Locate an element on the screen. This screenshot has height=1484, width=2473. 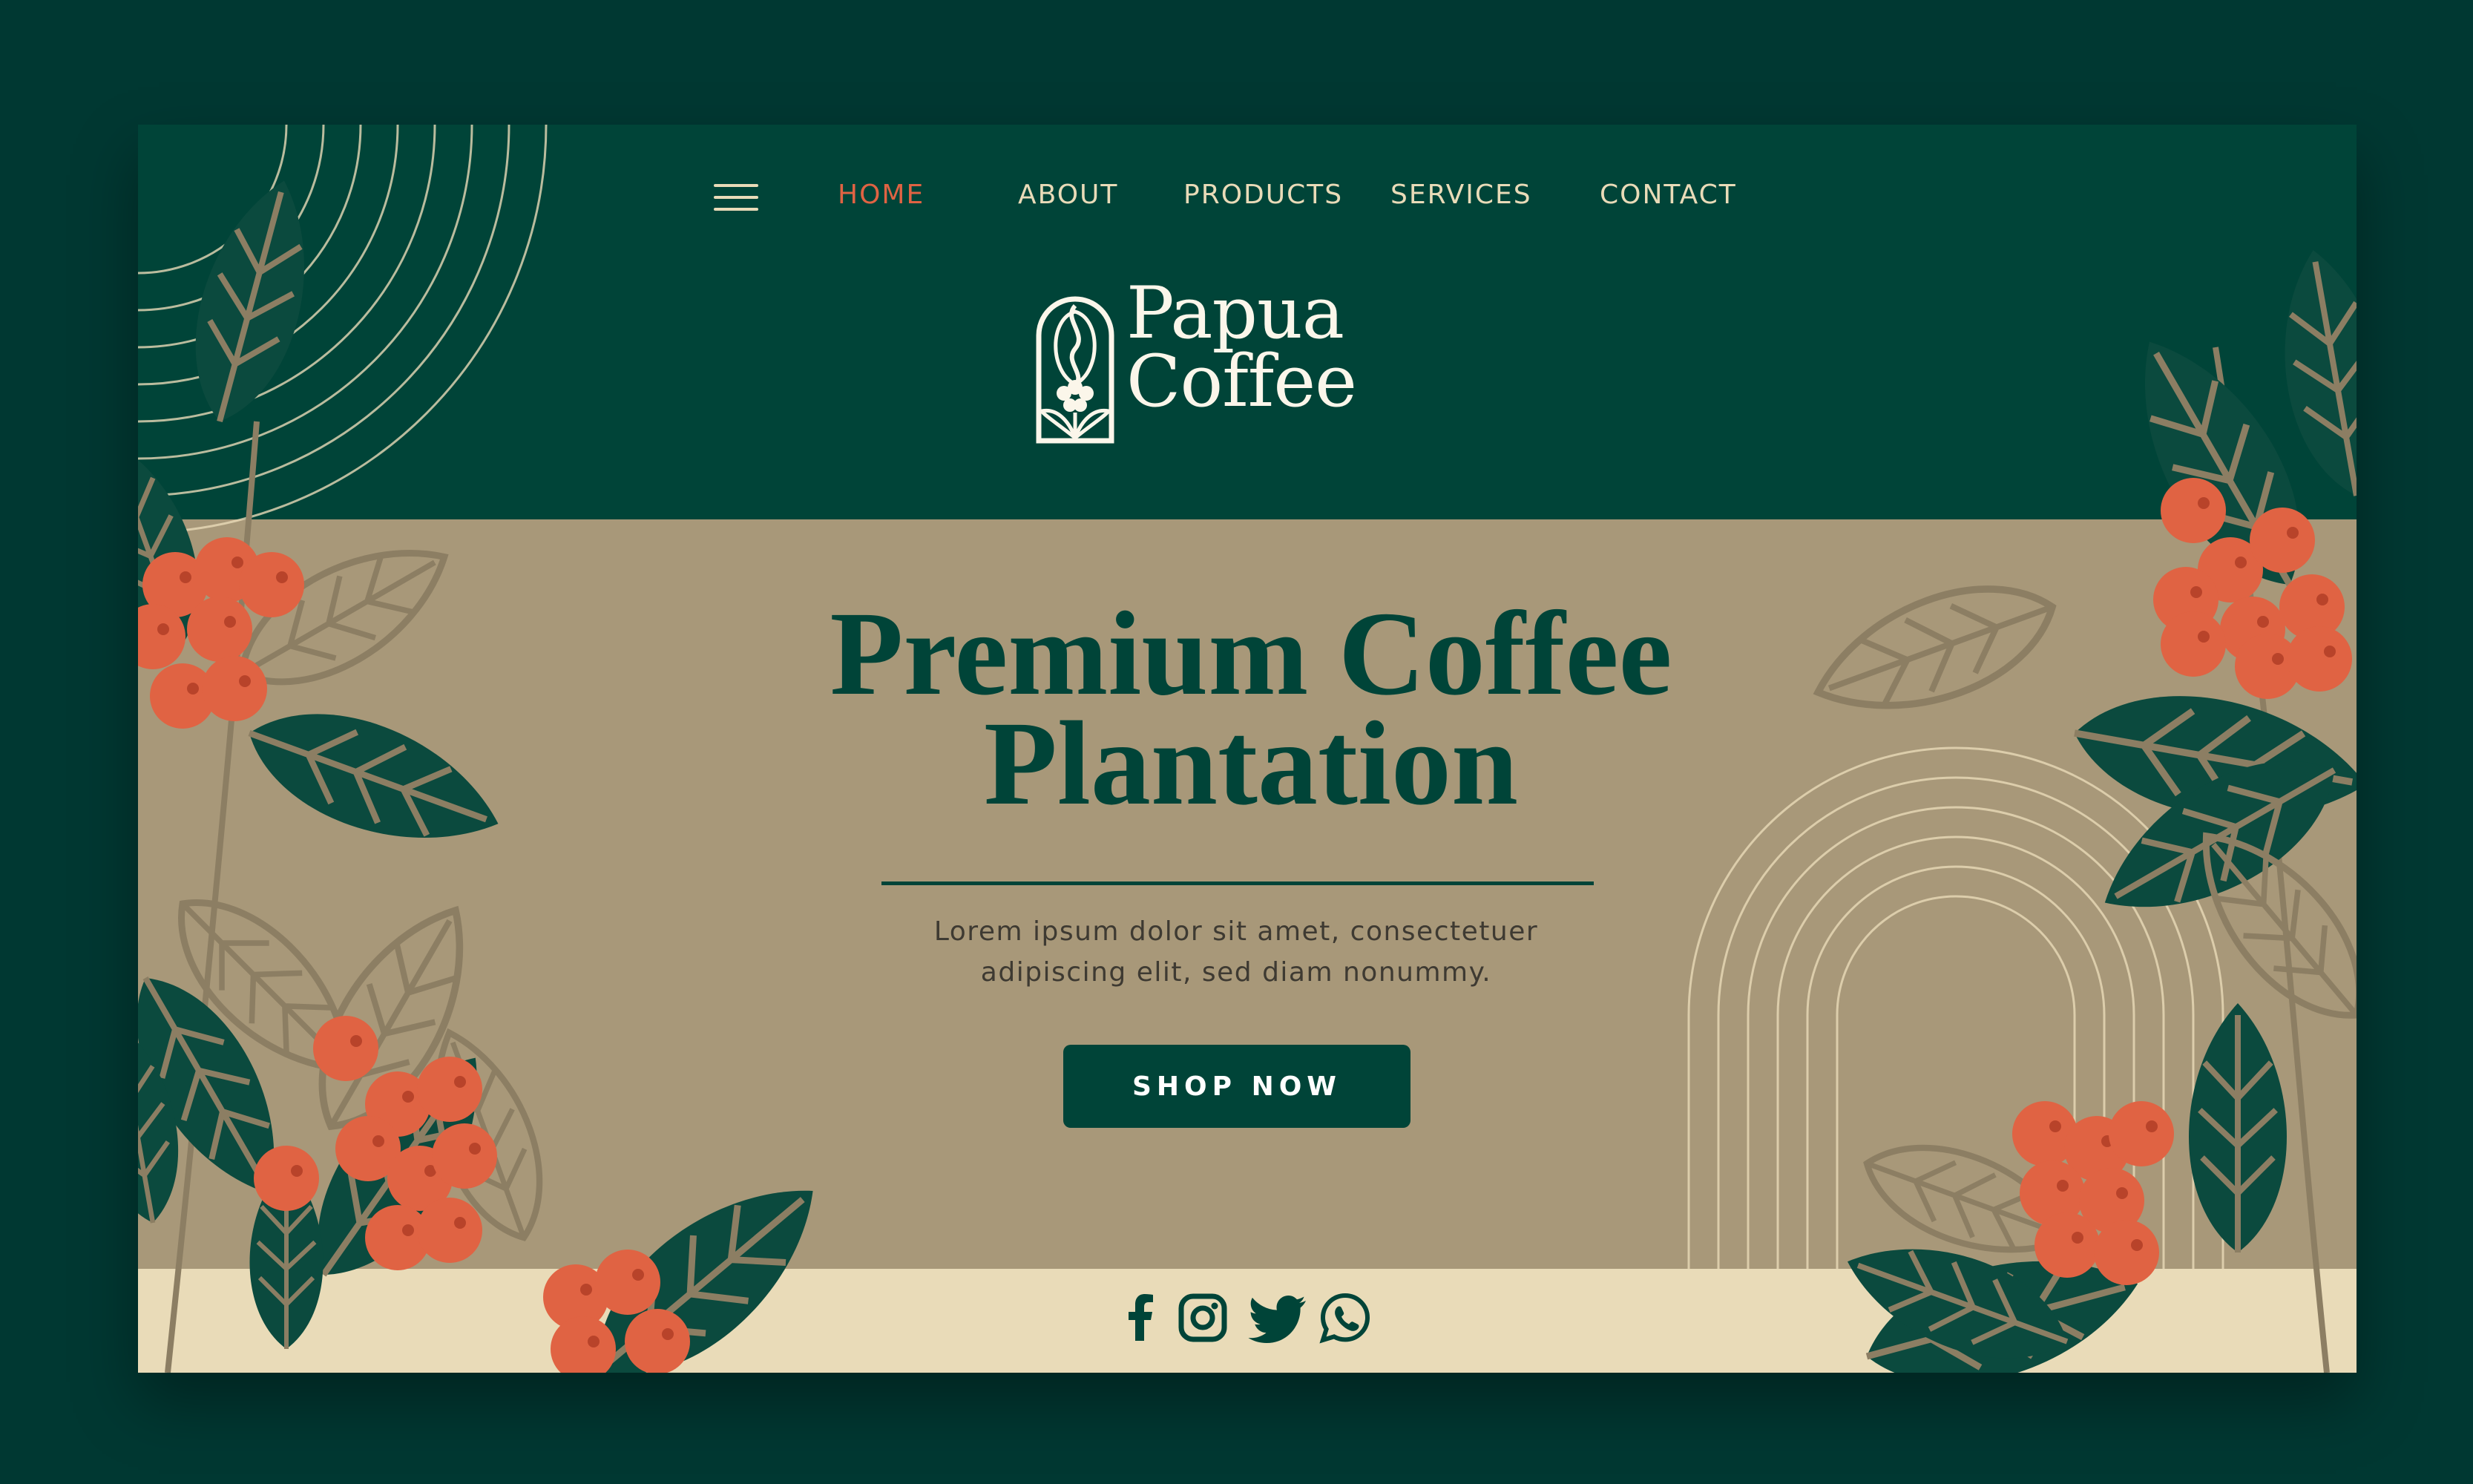
brand-name: Papua Coffee is located at coordinates (1241, 347).